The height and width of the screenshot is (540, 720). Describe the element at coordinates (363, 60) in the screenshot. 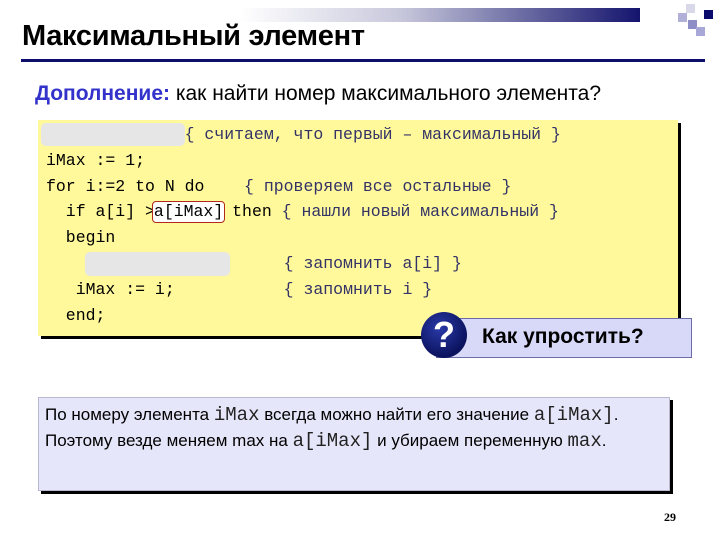

I see `title-divider` at that location.